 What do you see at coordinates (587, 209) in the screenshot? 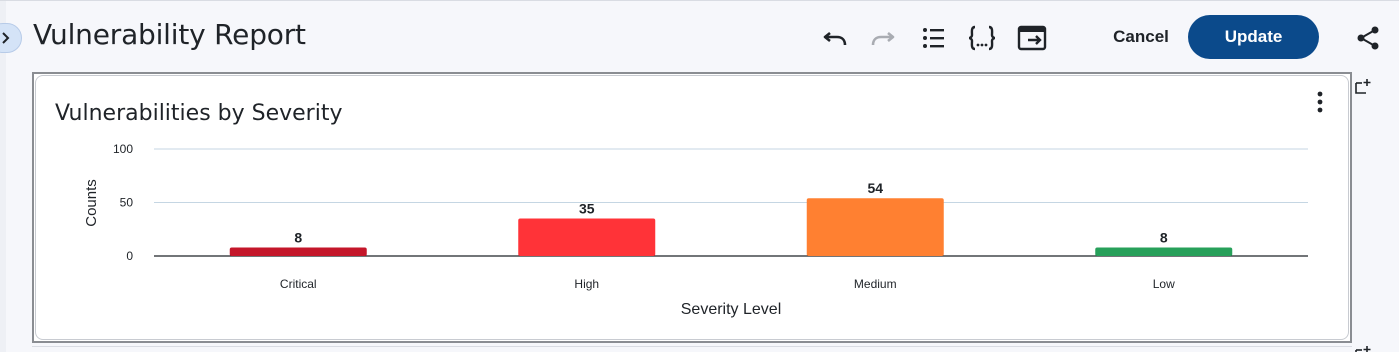
I see `data-label: 35` at bounding box center [587, 209].